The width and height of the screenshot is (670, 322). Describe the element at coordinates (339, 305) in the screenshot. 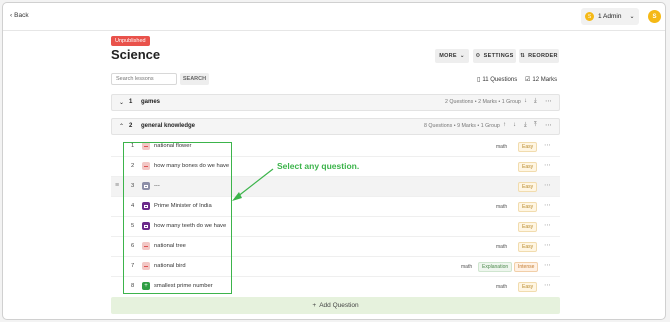

I see `add-question-label: Add Question` at that location.